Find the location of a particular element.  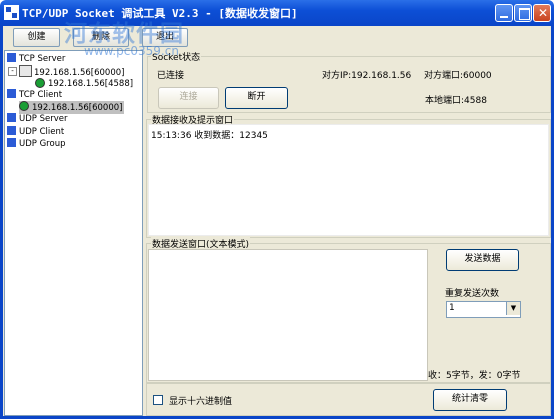

watermark-logo: 河东软件园 is located at coordinates (124, 34).